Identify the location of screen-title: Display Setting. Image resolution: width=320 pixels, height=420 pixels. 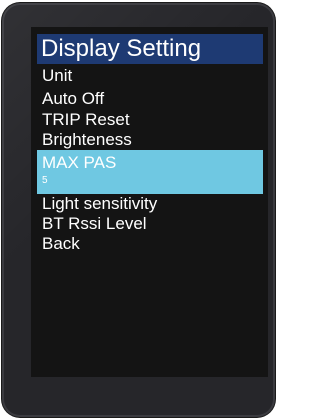
(150, 49).